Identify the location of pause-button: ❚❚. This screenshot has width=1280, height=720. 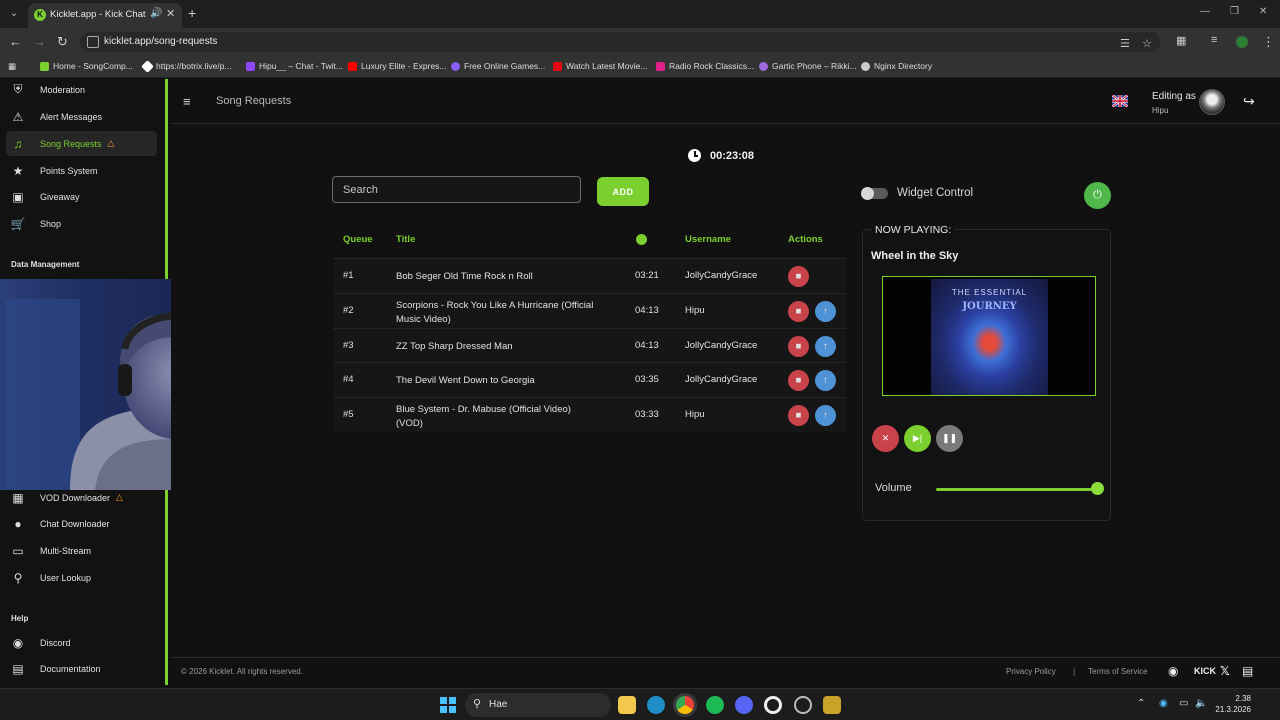
(949, 438).